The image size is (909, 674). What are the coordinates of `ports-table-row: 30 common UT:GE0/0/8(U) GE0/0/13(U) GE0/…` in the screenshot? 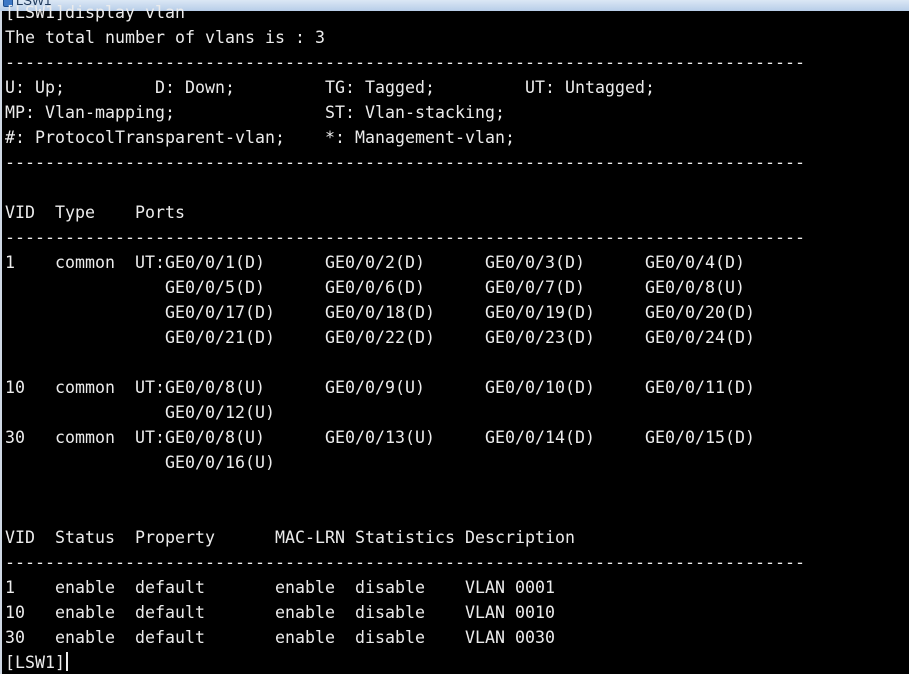 It's located at (380, 437).